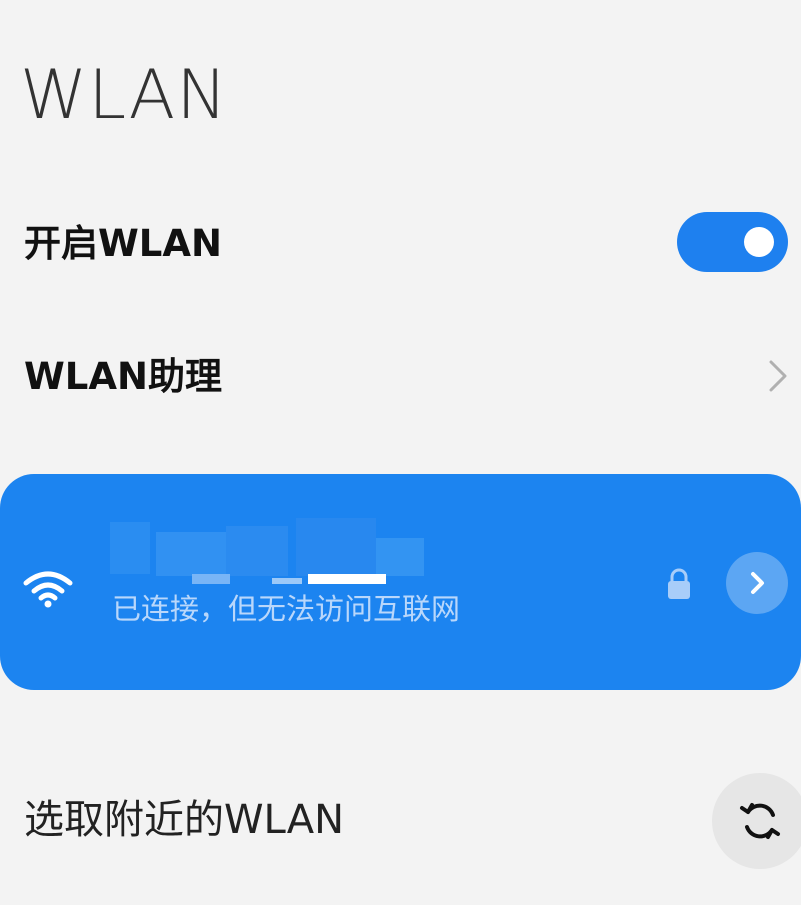 Image resolution: width=801 pixels, height=905 pixels. I want to click on refresh-button, so click(756, 821).